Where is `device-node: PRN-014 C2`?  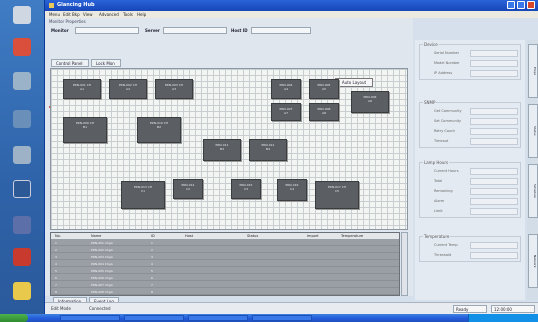 device-node: PRN-014 C2 is located at coordinates (188, 189).